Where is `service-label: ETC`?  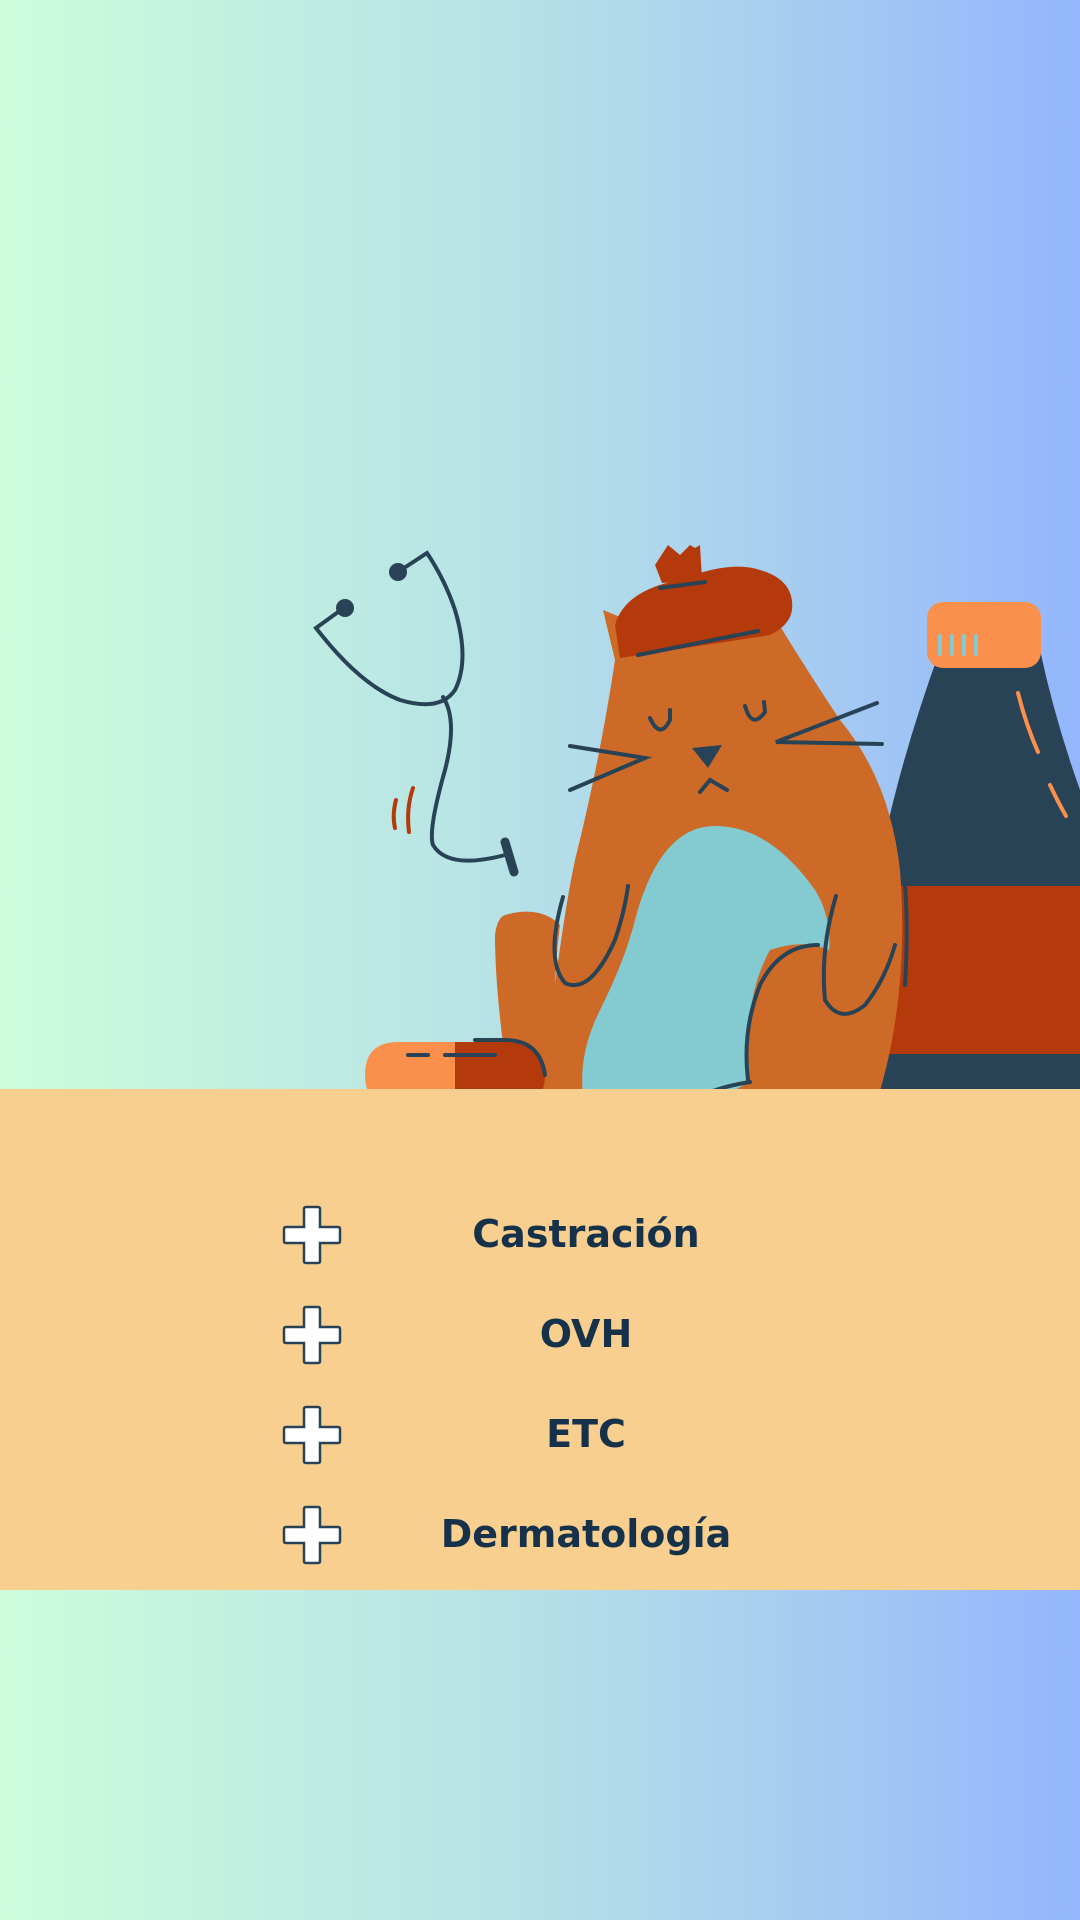 service-label: ETC is located at coordinates (586, 1434).